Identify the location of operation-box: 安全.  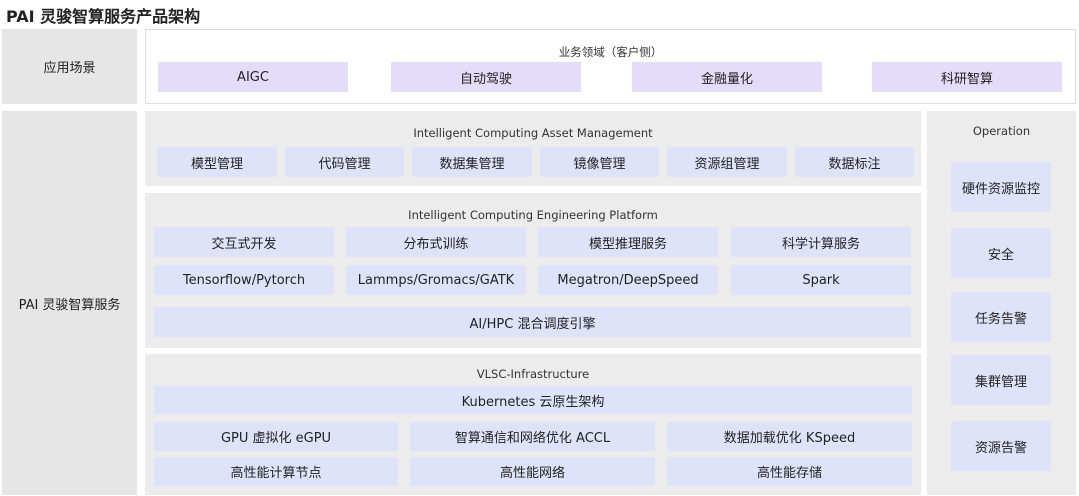
(1001, 253).